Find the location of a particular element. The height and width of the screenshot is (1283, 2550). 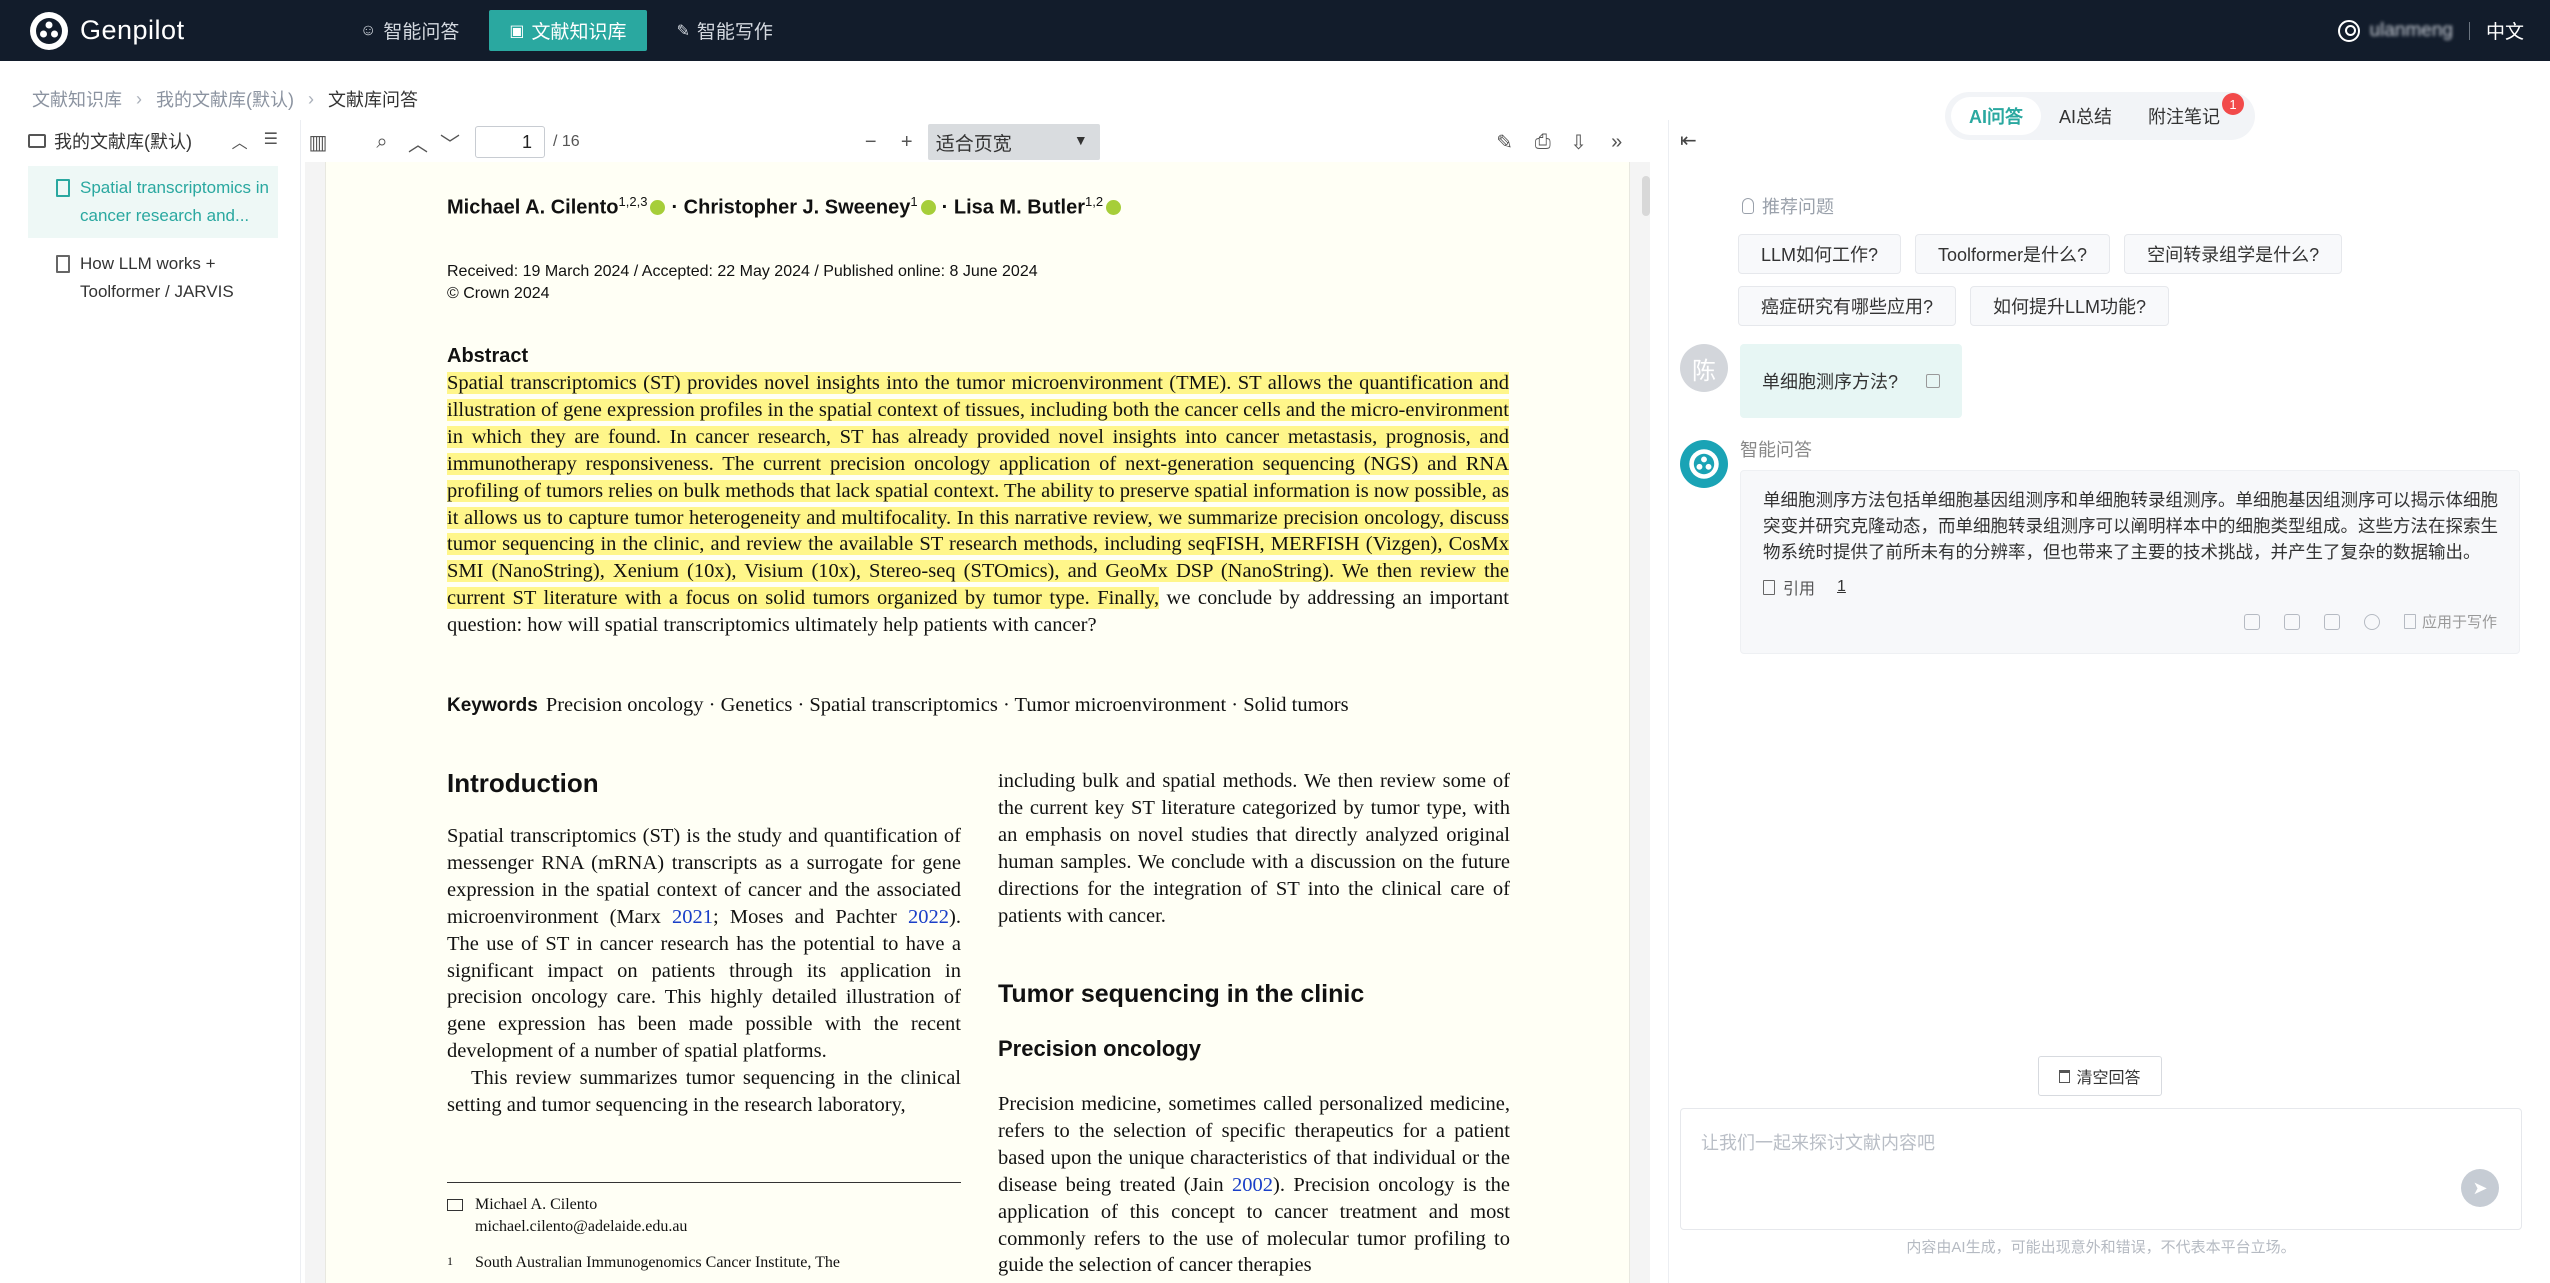

question-chip: Toolformer是什么? is located at coordinates (2013, 254).